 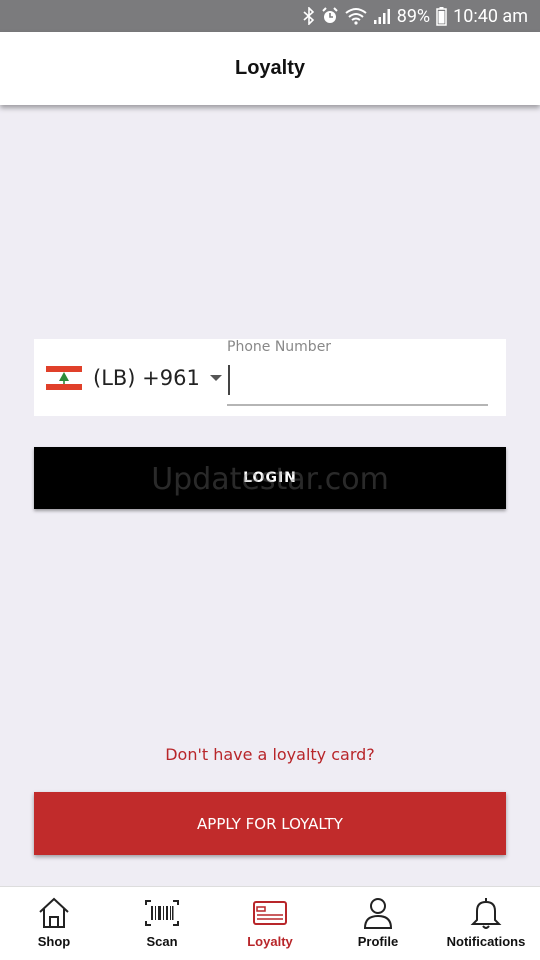 I want to click on phone-login-card: (LB) +961 Phone Number, so click(x=270, y=377).